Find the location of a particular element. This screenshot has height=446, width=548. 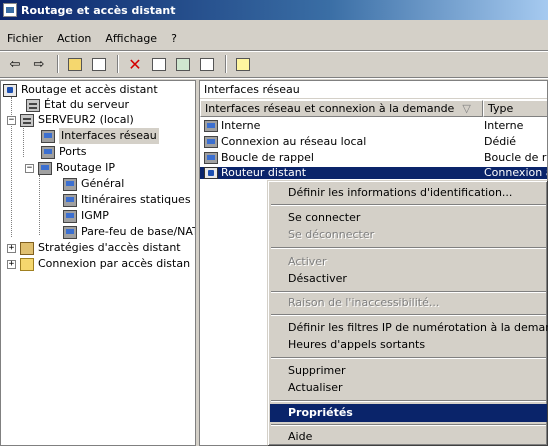

menu-item-help: Aide is located at coordinates (408, 436).